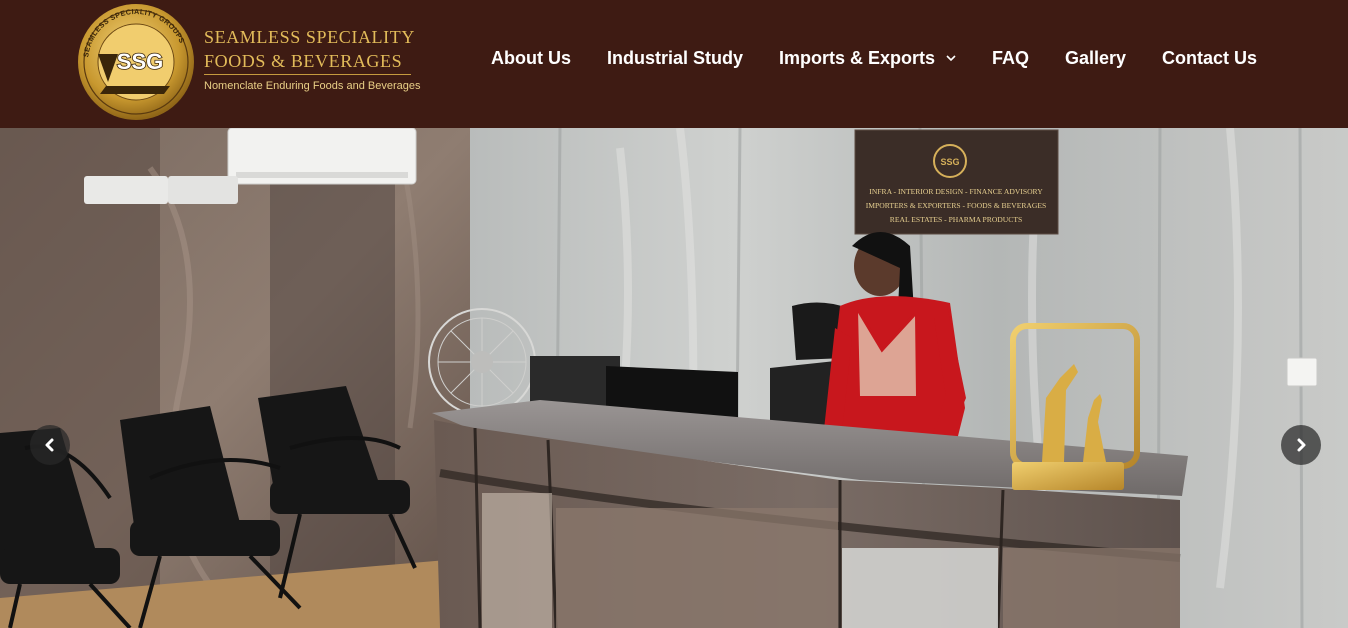 This screenshot has height=628, width=1348. What do you see at coordinates (303, 61) in the screenshot?
I see `brand-name-line2: FOODS & BEVERAGES` at bounding box center [303, 61].